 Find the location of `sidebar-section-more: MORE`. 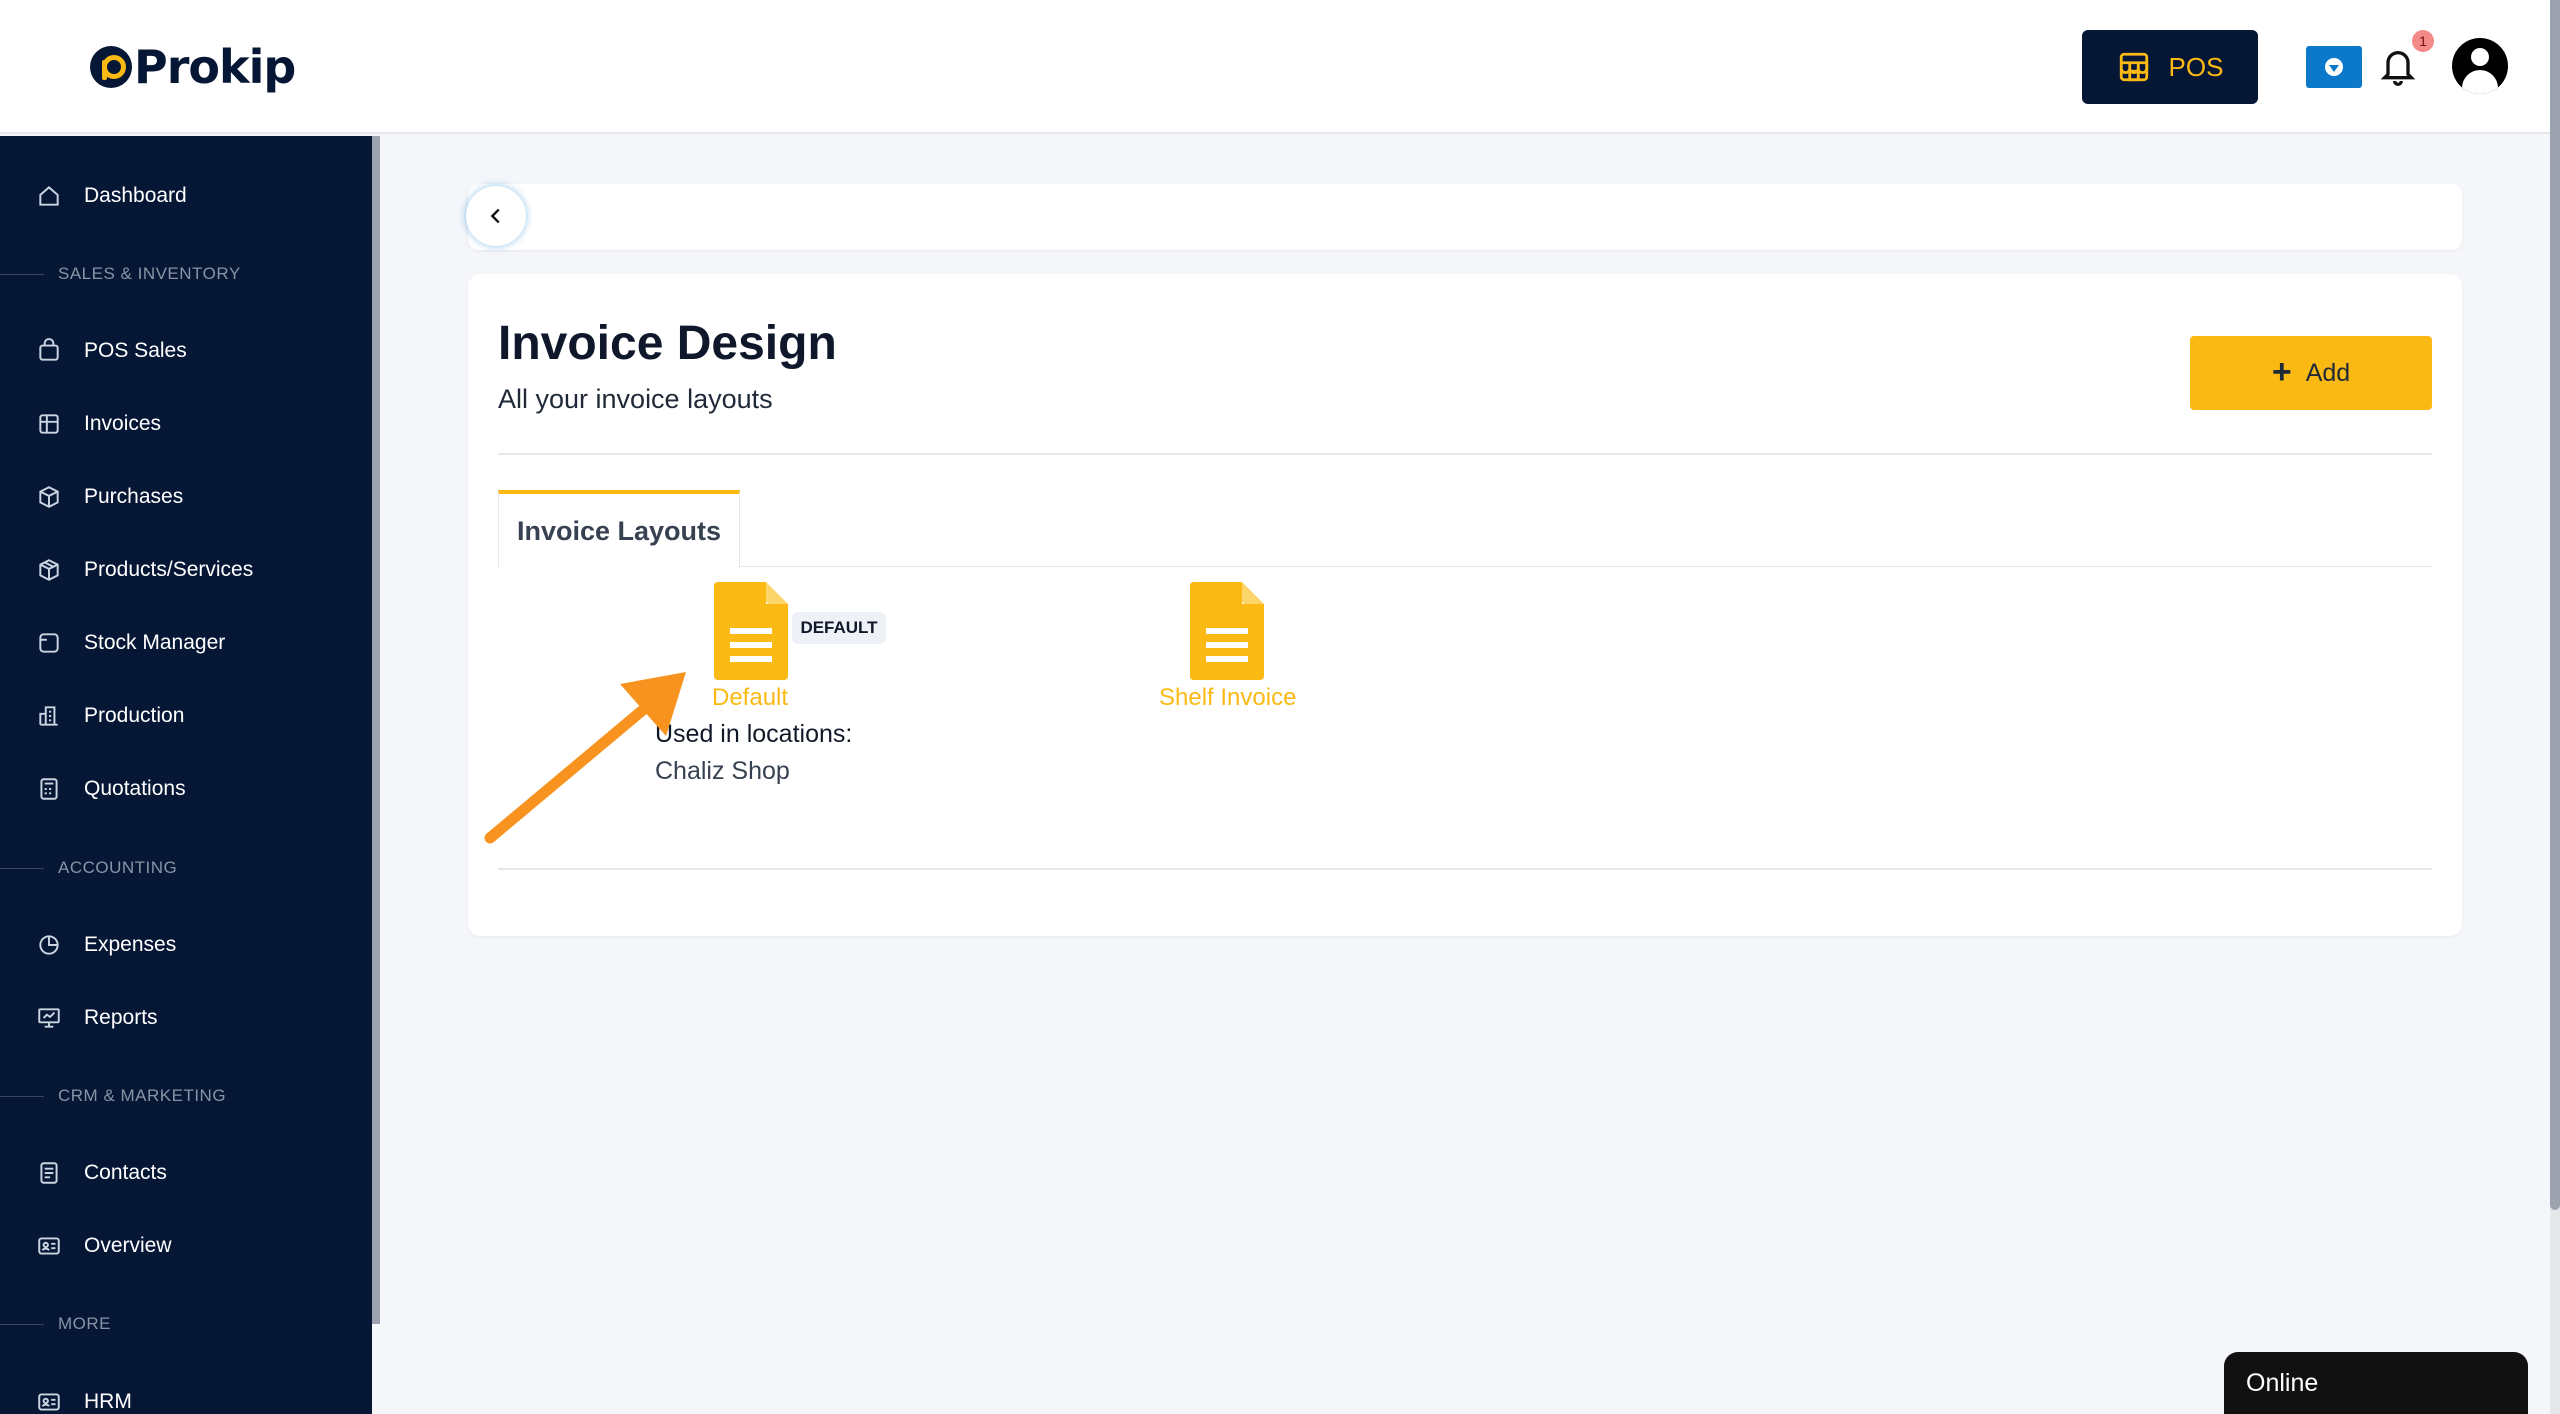

sidebar-section-more: MORE is located at coordinates (55, 1324).